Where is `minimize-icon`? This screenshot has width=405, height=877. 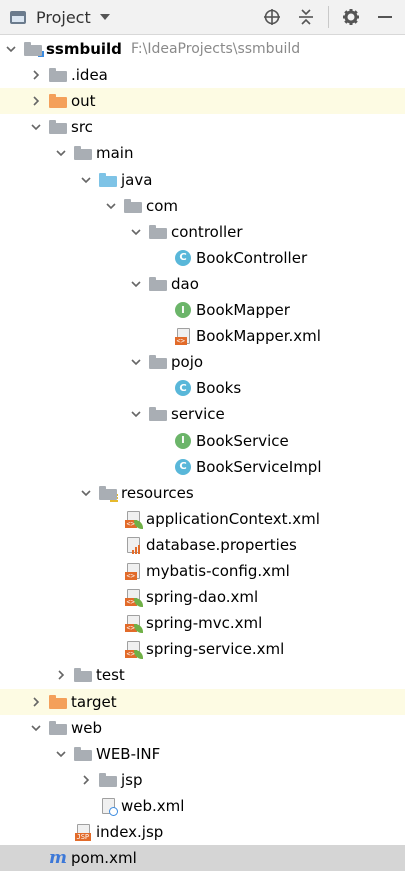 minimize-icon is located at coordinates (385, 17).